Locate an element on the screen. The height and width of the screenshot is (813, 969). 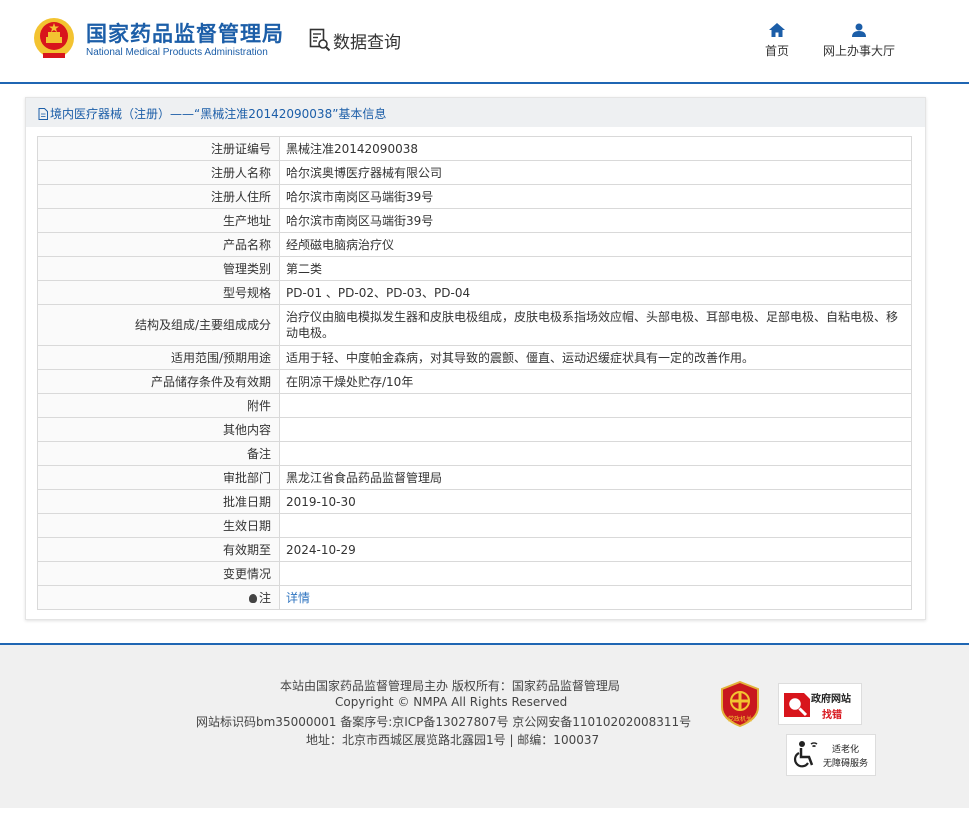
note-label-cell: 注 is located at coordinates (158, 597).